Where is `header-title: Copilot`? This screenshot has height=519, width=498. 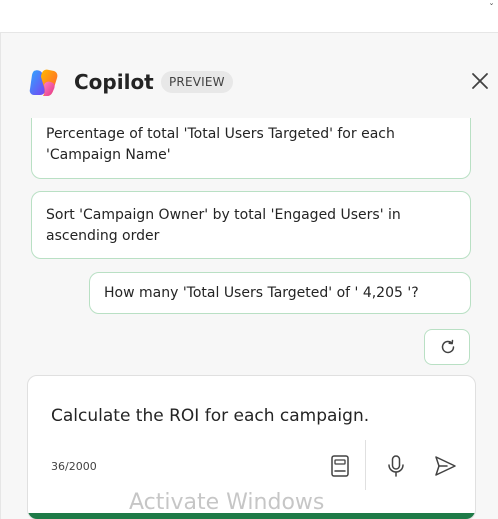
header-title: Copilot is located at coordinates (114, 82).